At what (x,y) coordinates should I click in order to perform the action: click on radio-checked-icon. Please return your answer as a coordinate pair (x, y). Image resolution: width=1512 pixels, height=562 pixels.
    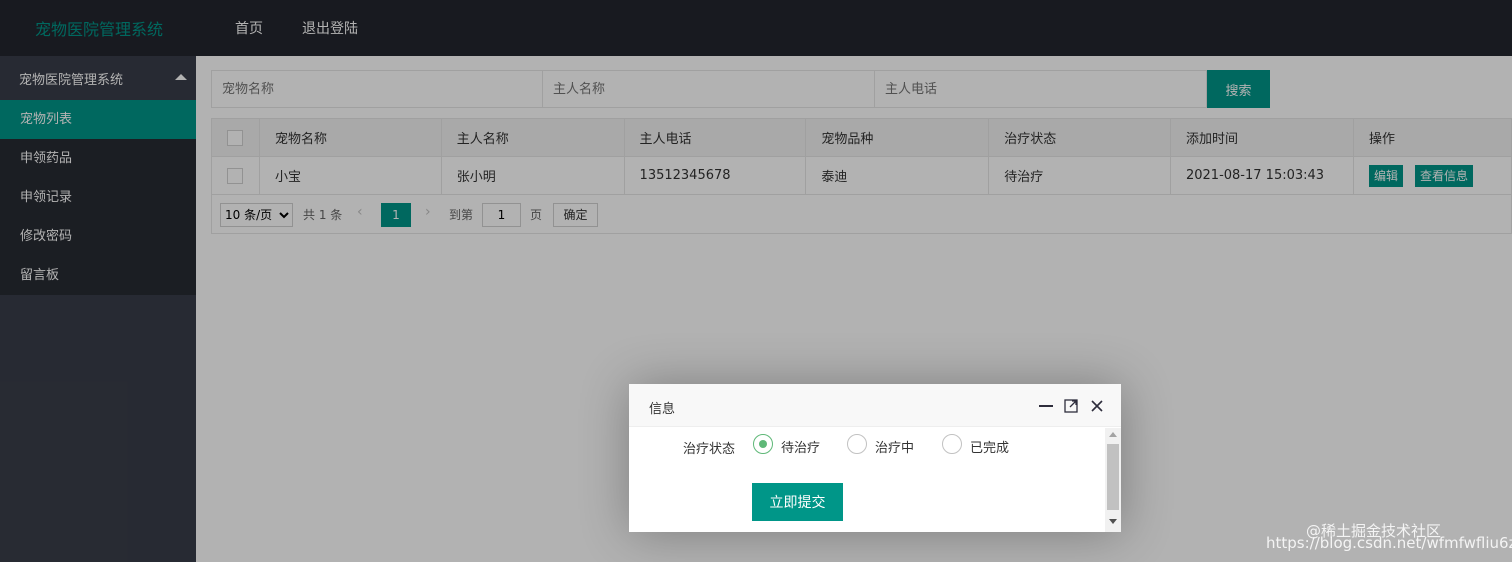
    Looking at the image, I should click on (763, 444).